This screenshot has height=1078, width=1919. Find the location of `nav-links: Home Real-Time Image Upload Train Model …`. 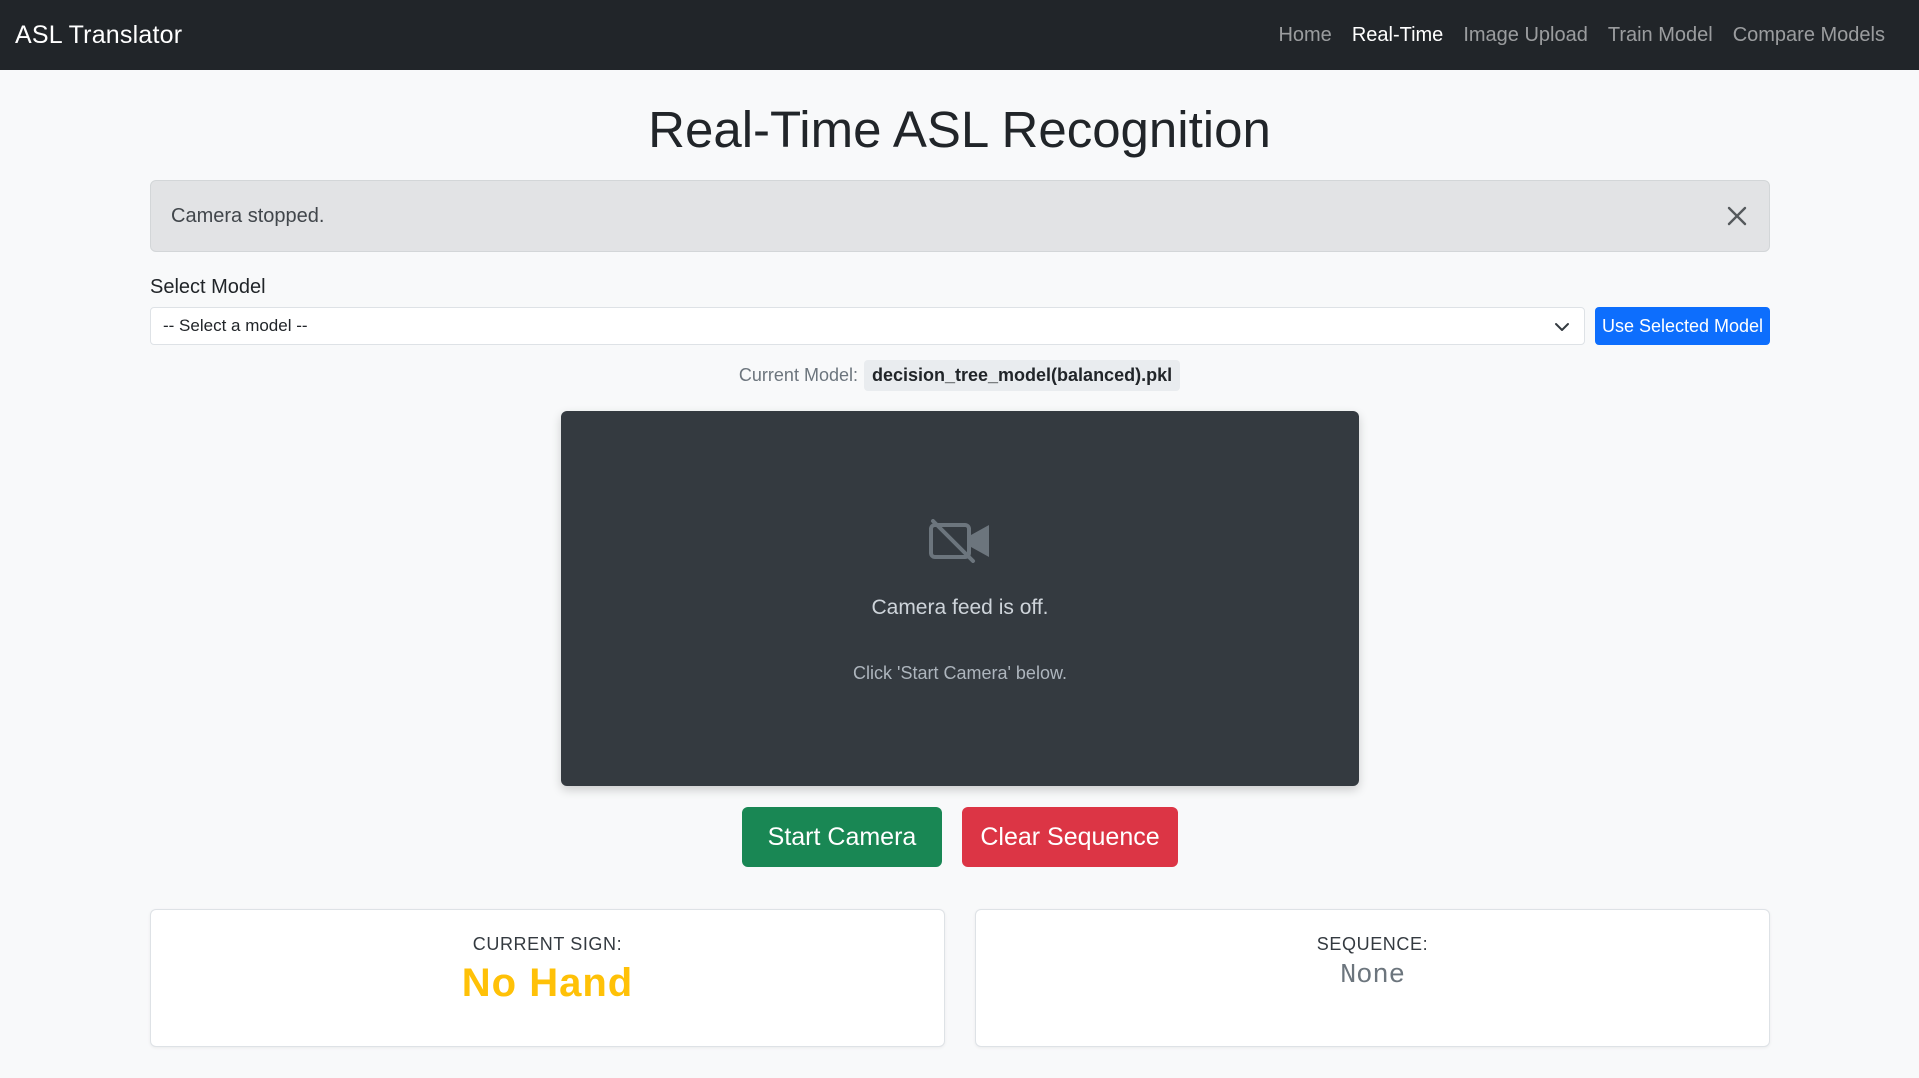

nav-links: Home Real-Time Image Upload Train Model … is located at coordinates (1581, 35).